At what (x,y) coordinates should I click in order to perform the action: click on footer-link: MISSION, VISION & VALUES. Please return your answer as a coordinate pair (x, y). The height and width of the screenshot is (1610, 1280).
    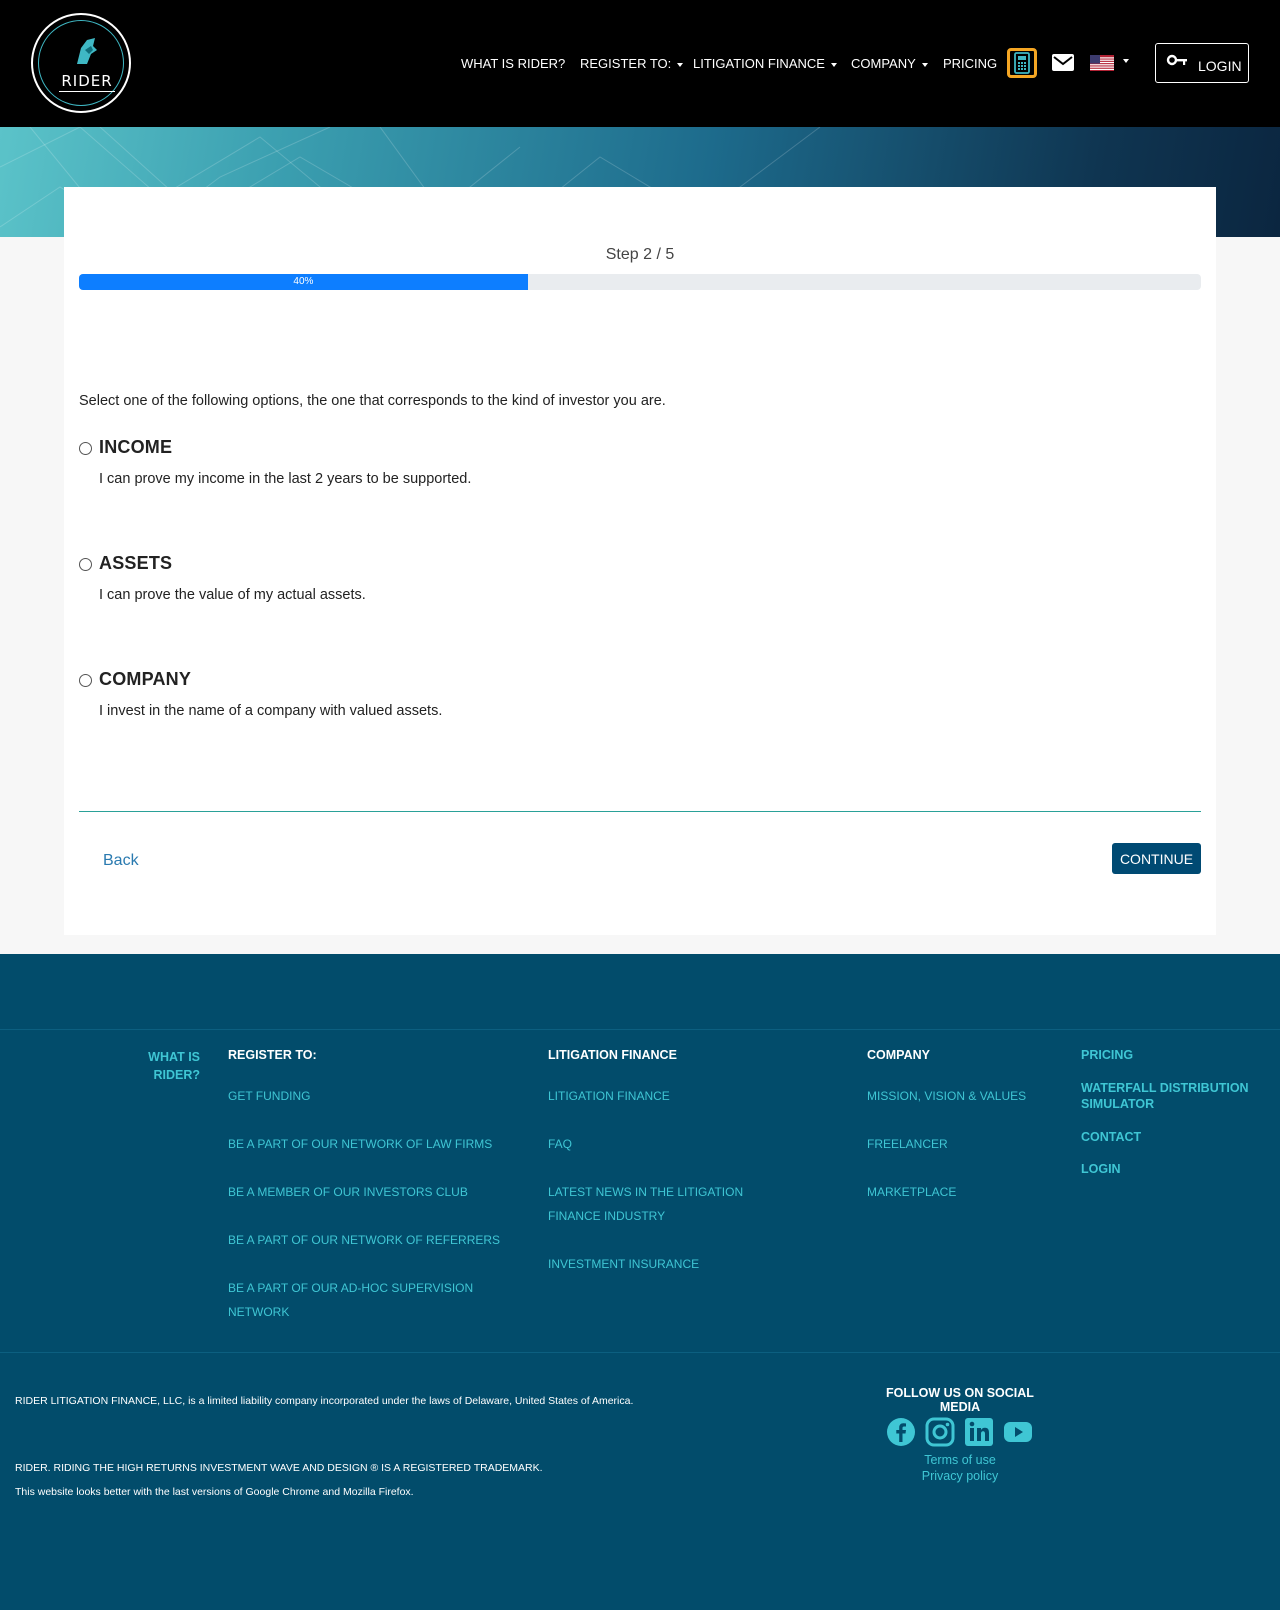
    Looking at the image, I should click on (967, 1096).